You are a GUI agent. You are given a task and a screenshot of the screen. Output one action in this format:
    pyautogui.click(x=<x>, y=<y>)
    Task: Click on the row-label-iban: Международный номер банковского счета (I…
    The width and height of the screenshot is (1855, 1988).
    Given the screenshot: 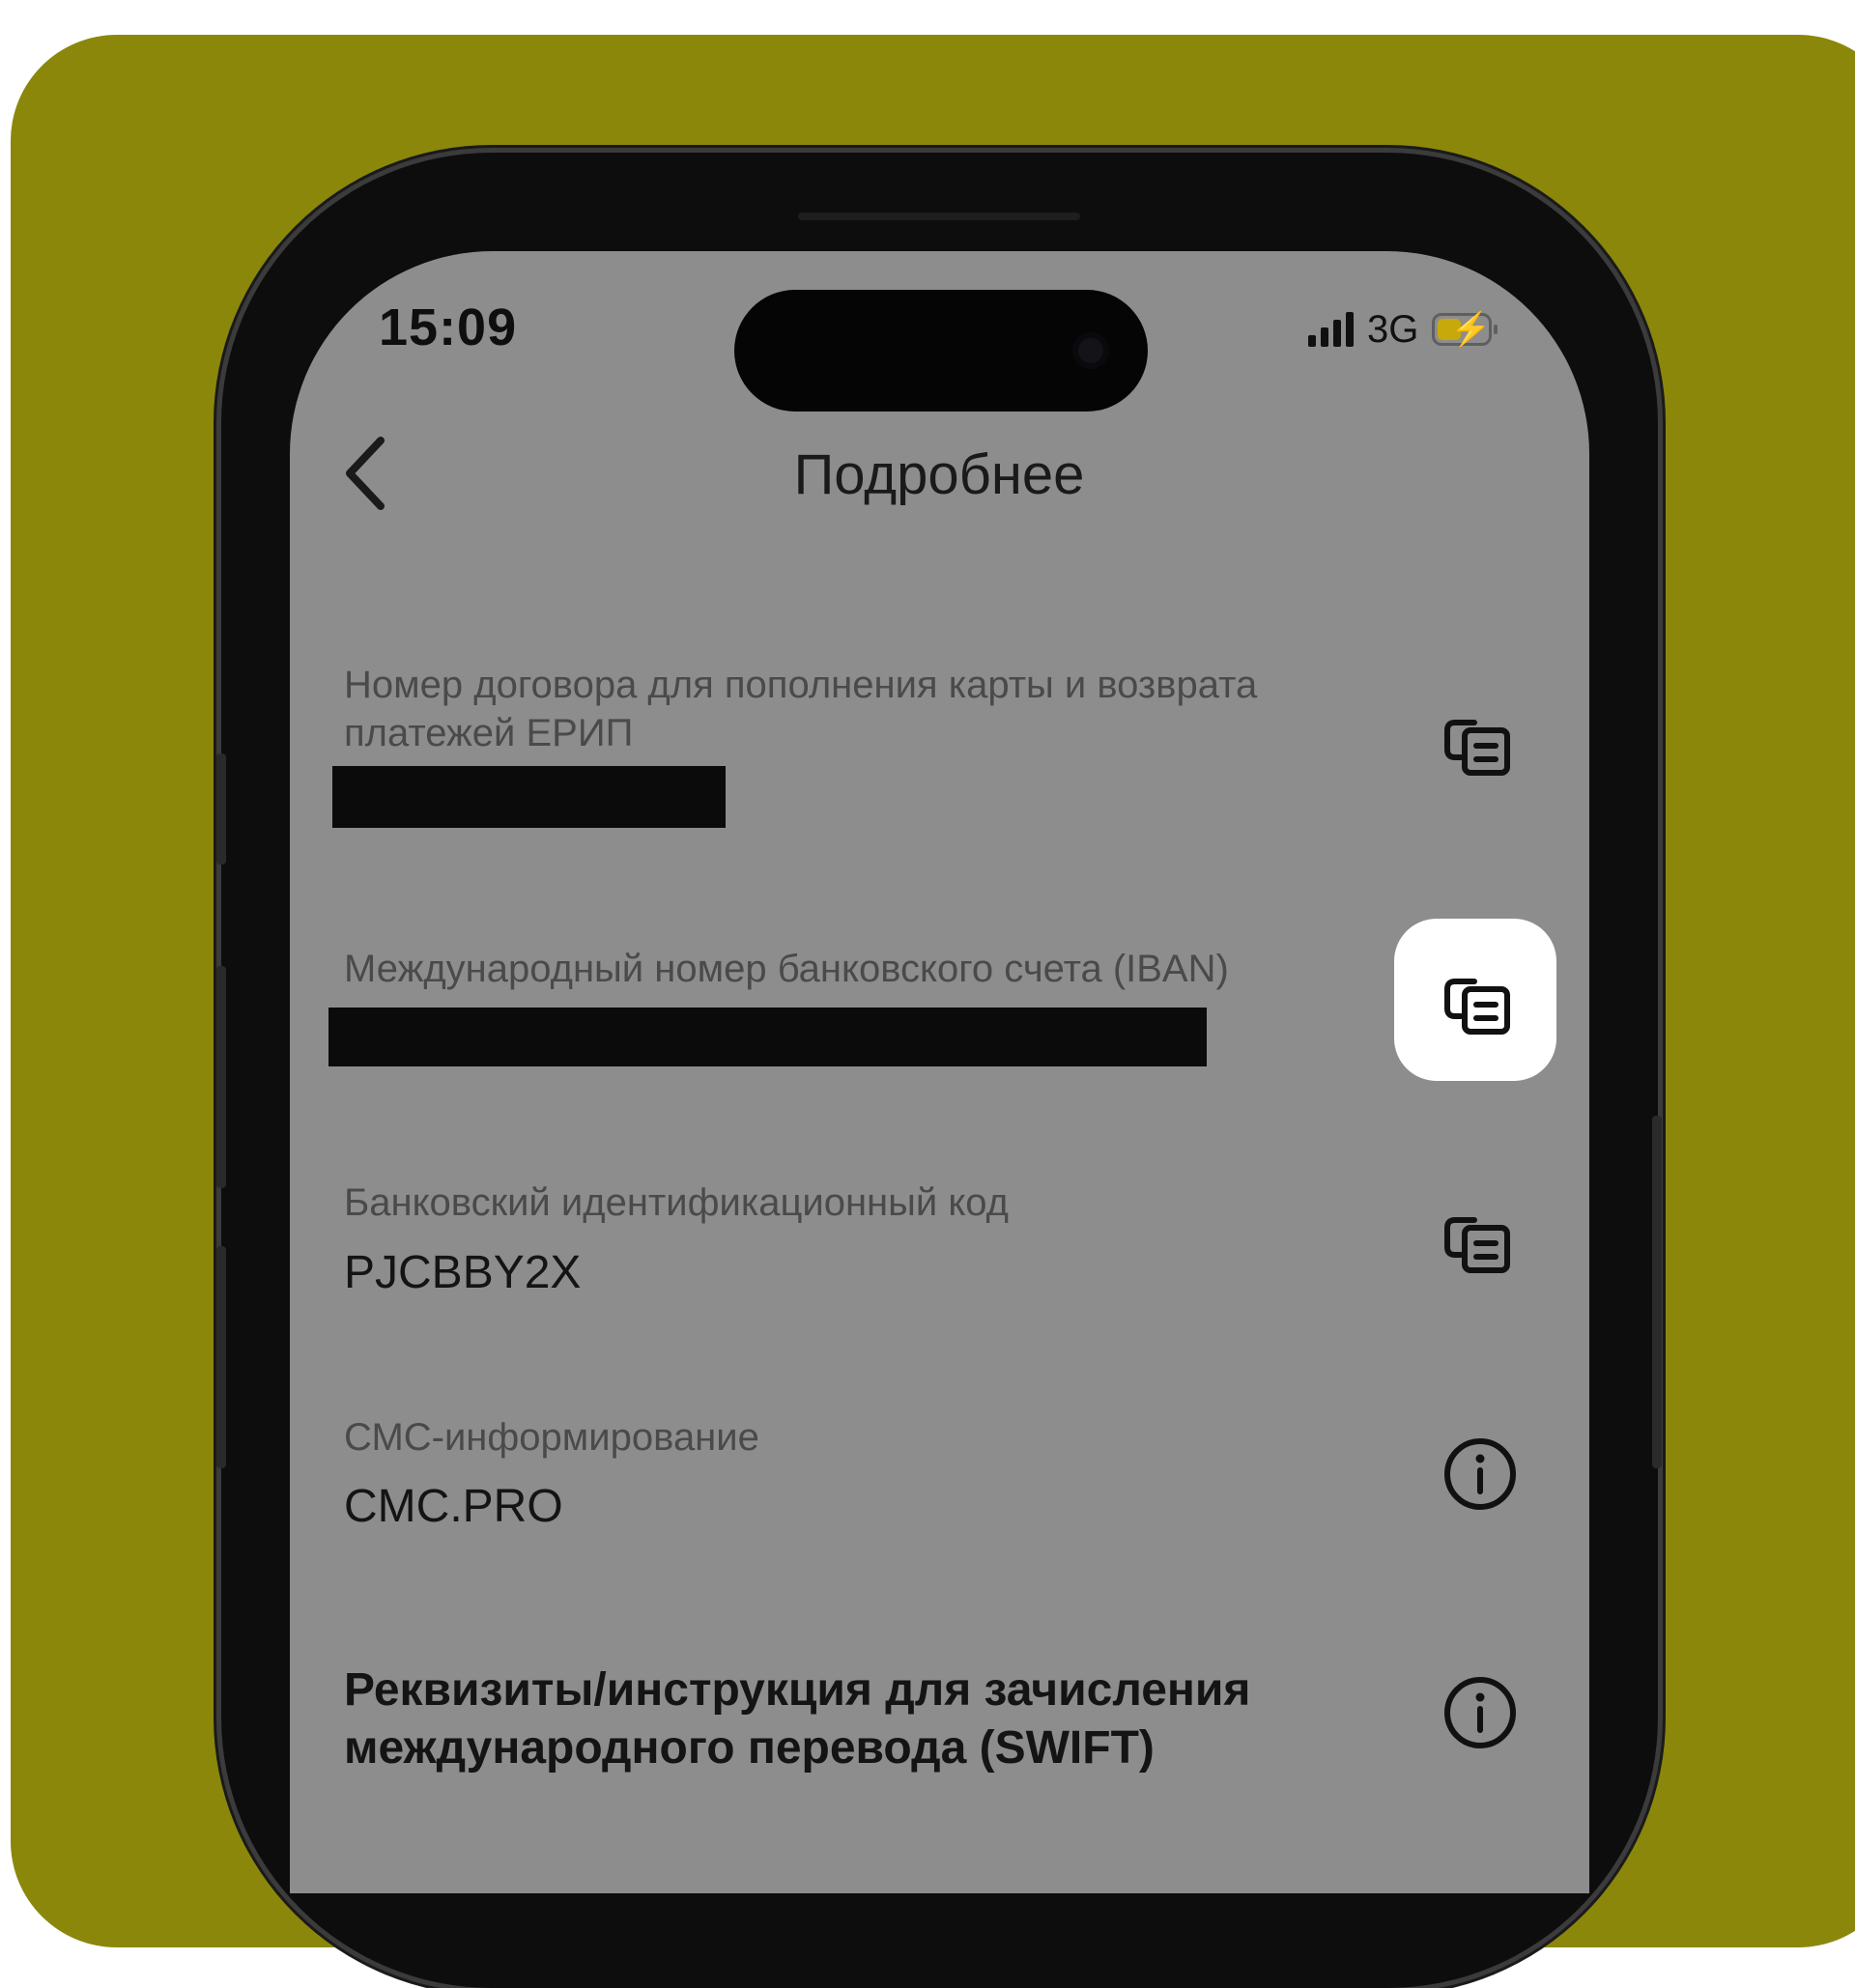 What is the action you would take?
    pyautogui.click(x=787, y=969)
    